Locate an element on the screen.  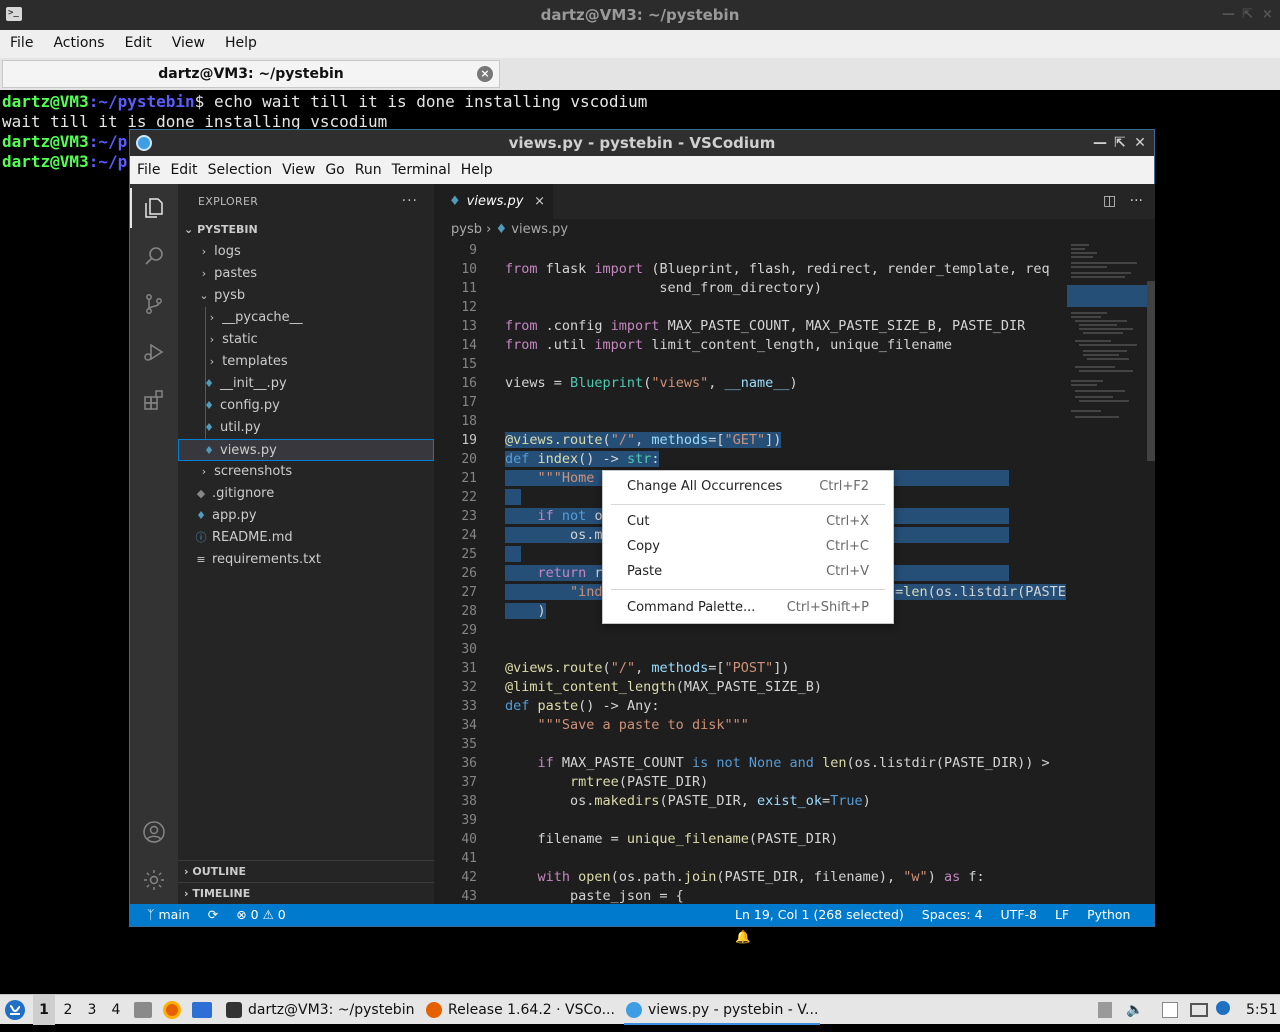
menu-file: File is located at coordinates (148, 170).